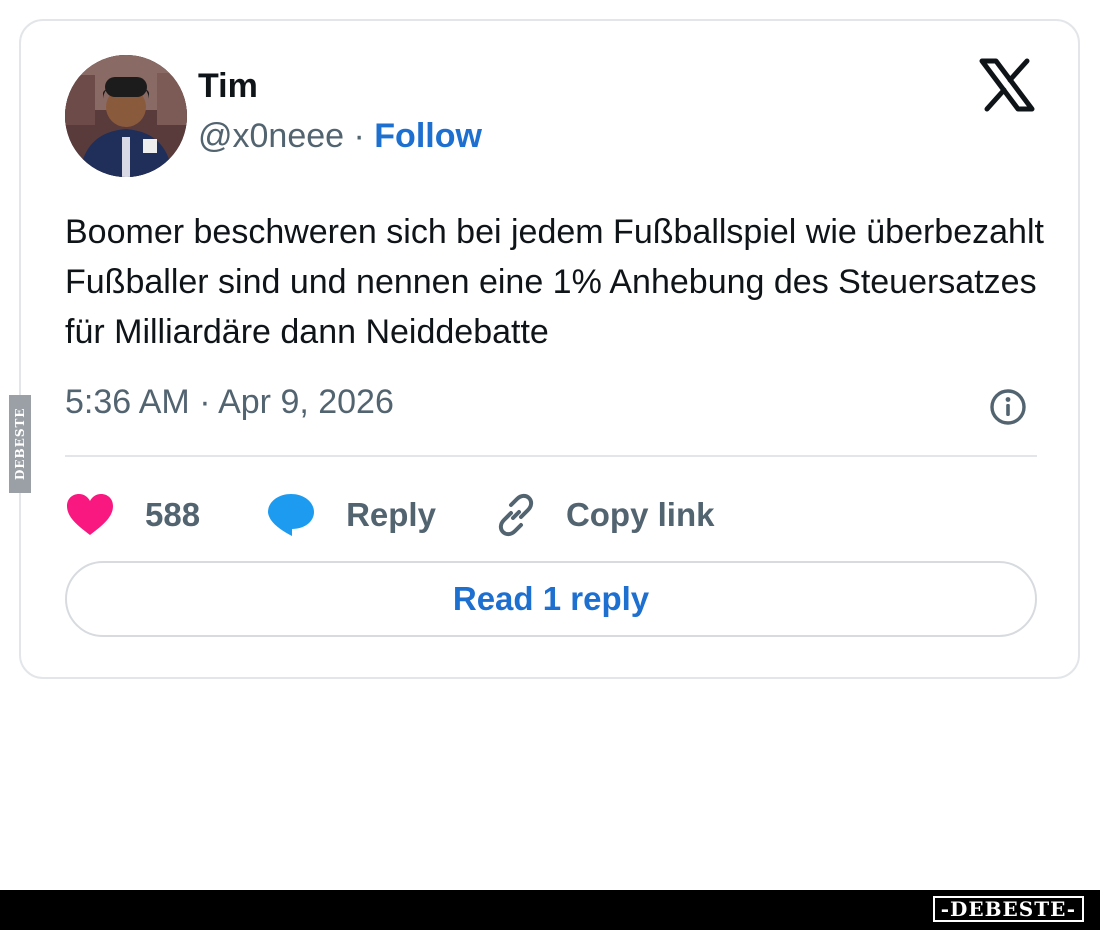 This screenshot has width=1100, height=930. What do you see at coordinates (551, 599) in the screenshot?
I see `read-replies-button: Read 1 reply` at bounding box center [551, 599].